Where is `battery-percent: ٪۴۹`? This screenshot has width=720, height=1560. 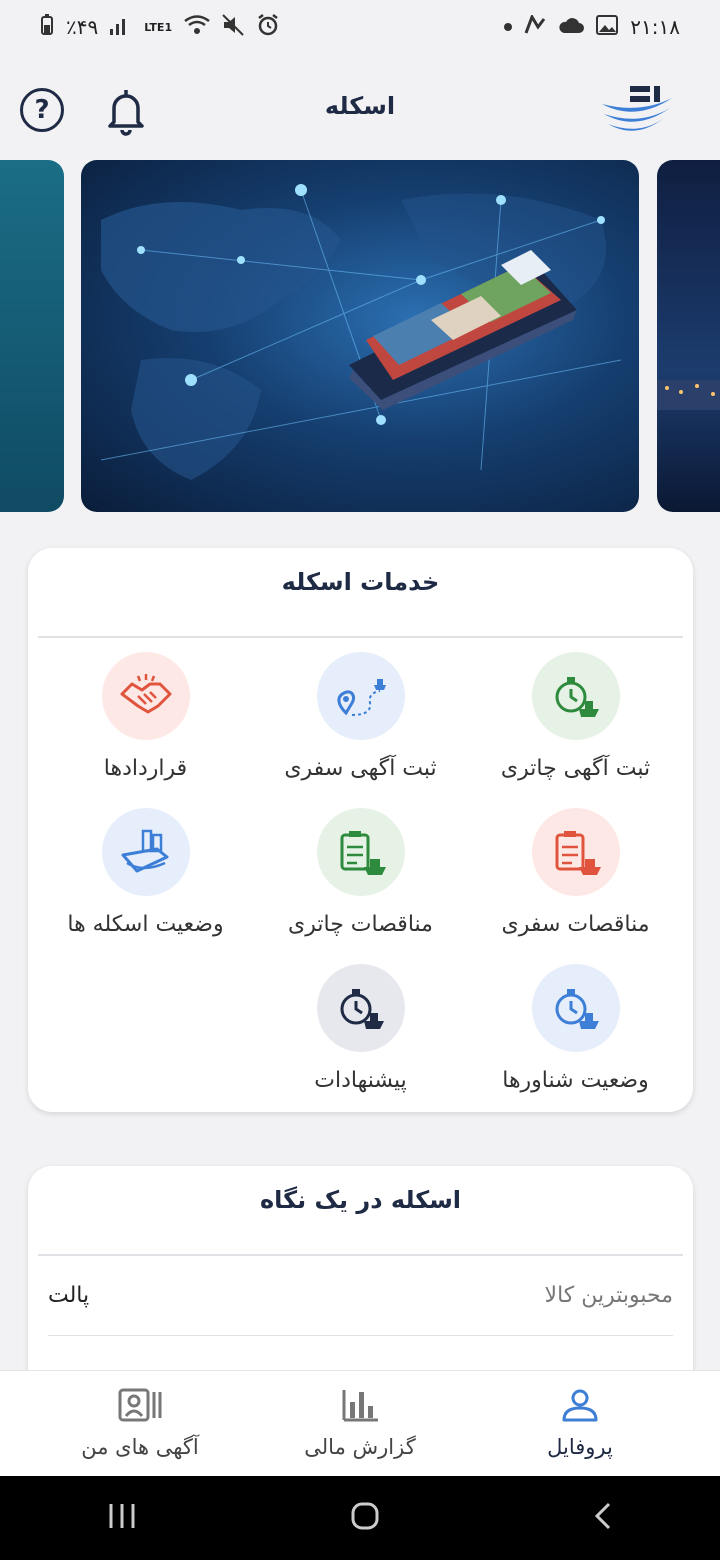 battery-percent: ٪۴۹ is located at coordinates (82, 27).